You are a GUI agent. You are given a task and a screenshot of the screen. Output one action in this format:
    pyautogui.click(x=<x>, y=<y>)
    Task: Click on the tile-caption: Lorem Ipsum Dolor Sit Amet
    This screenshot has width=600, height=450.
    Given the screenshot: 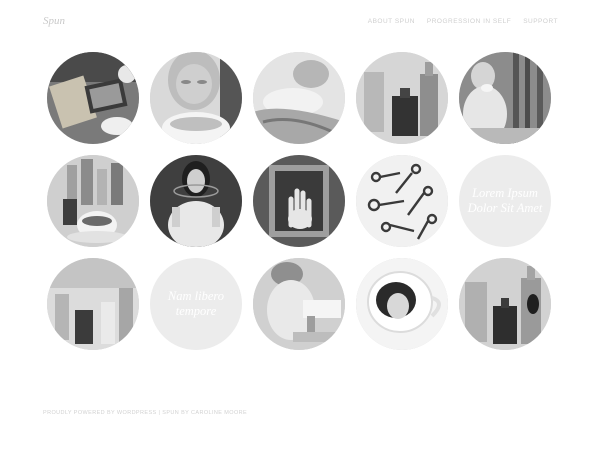 What is the action you would take?
    pyautogui.click(x=505, y=200)
    